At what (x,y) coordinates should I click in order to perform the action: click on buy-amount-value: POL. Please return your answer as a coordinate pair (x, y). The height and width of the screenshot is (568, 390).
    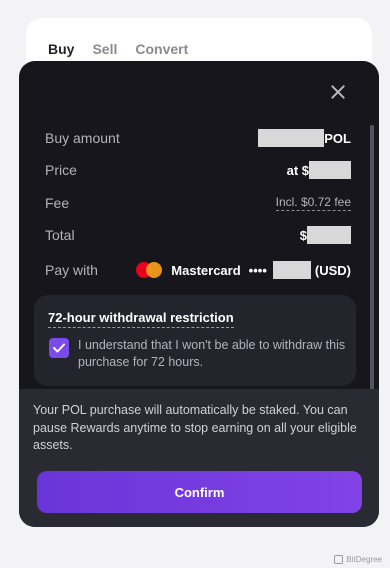
    Looking at the image, I should click on (304, 138).